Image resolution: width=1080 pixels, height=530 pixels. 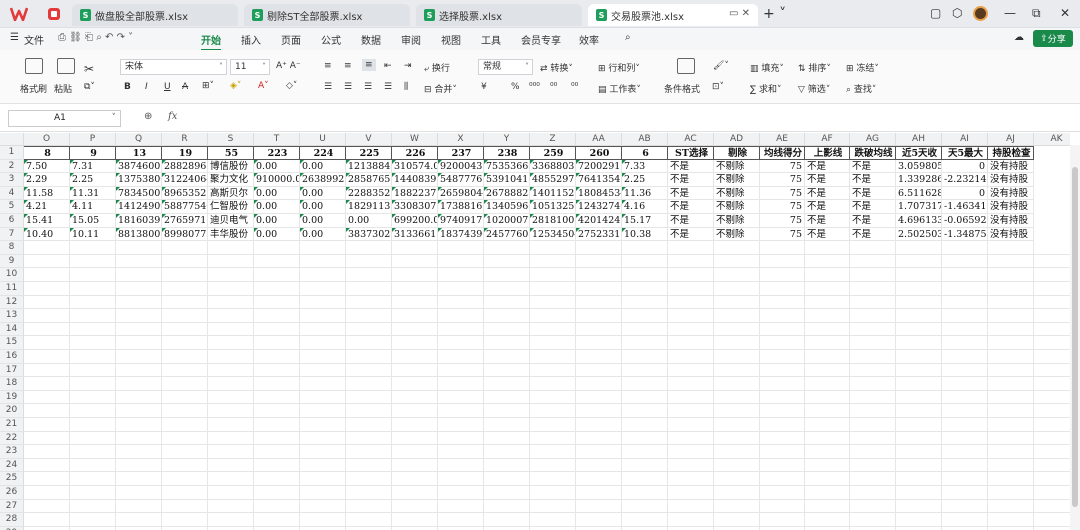 What do you see at coordinates (12, 329) in the screenshot?
I see `row-header: 14` at bounding box center [12, 329].